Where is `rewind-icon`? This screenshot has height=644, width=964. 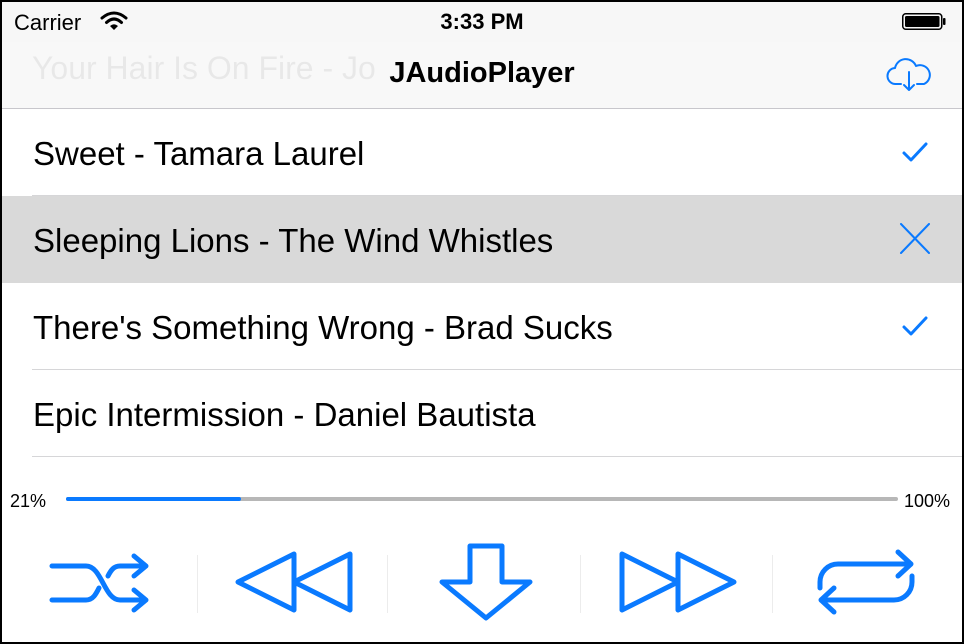
rewind-icon is located at coordinates (294, 582).